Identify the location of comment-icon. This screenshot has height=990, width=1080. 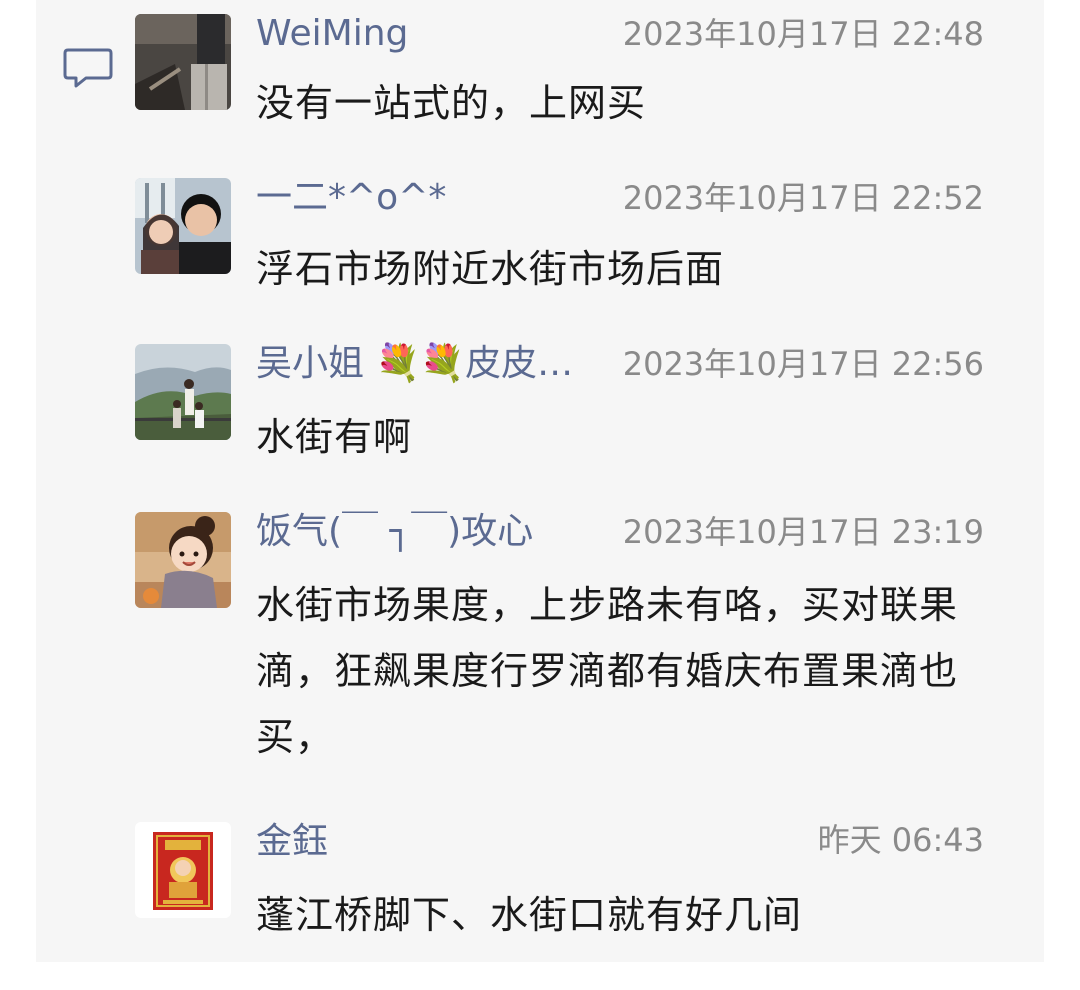
(88, 69).